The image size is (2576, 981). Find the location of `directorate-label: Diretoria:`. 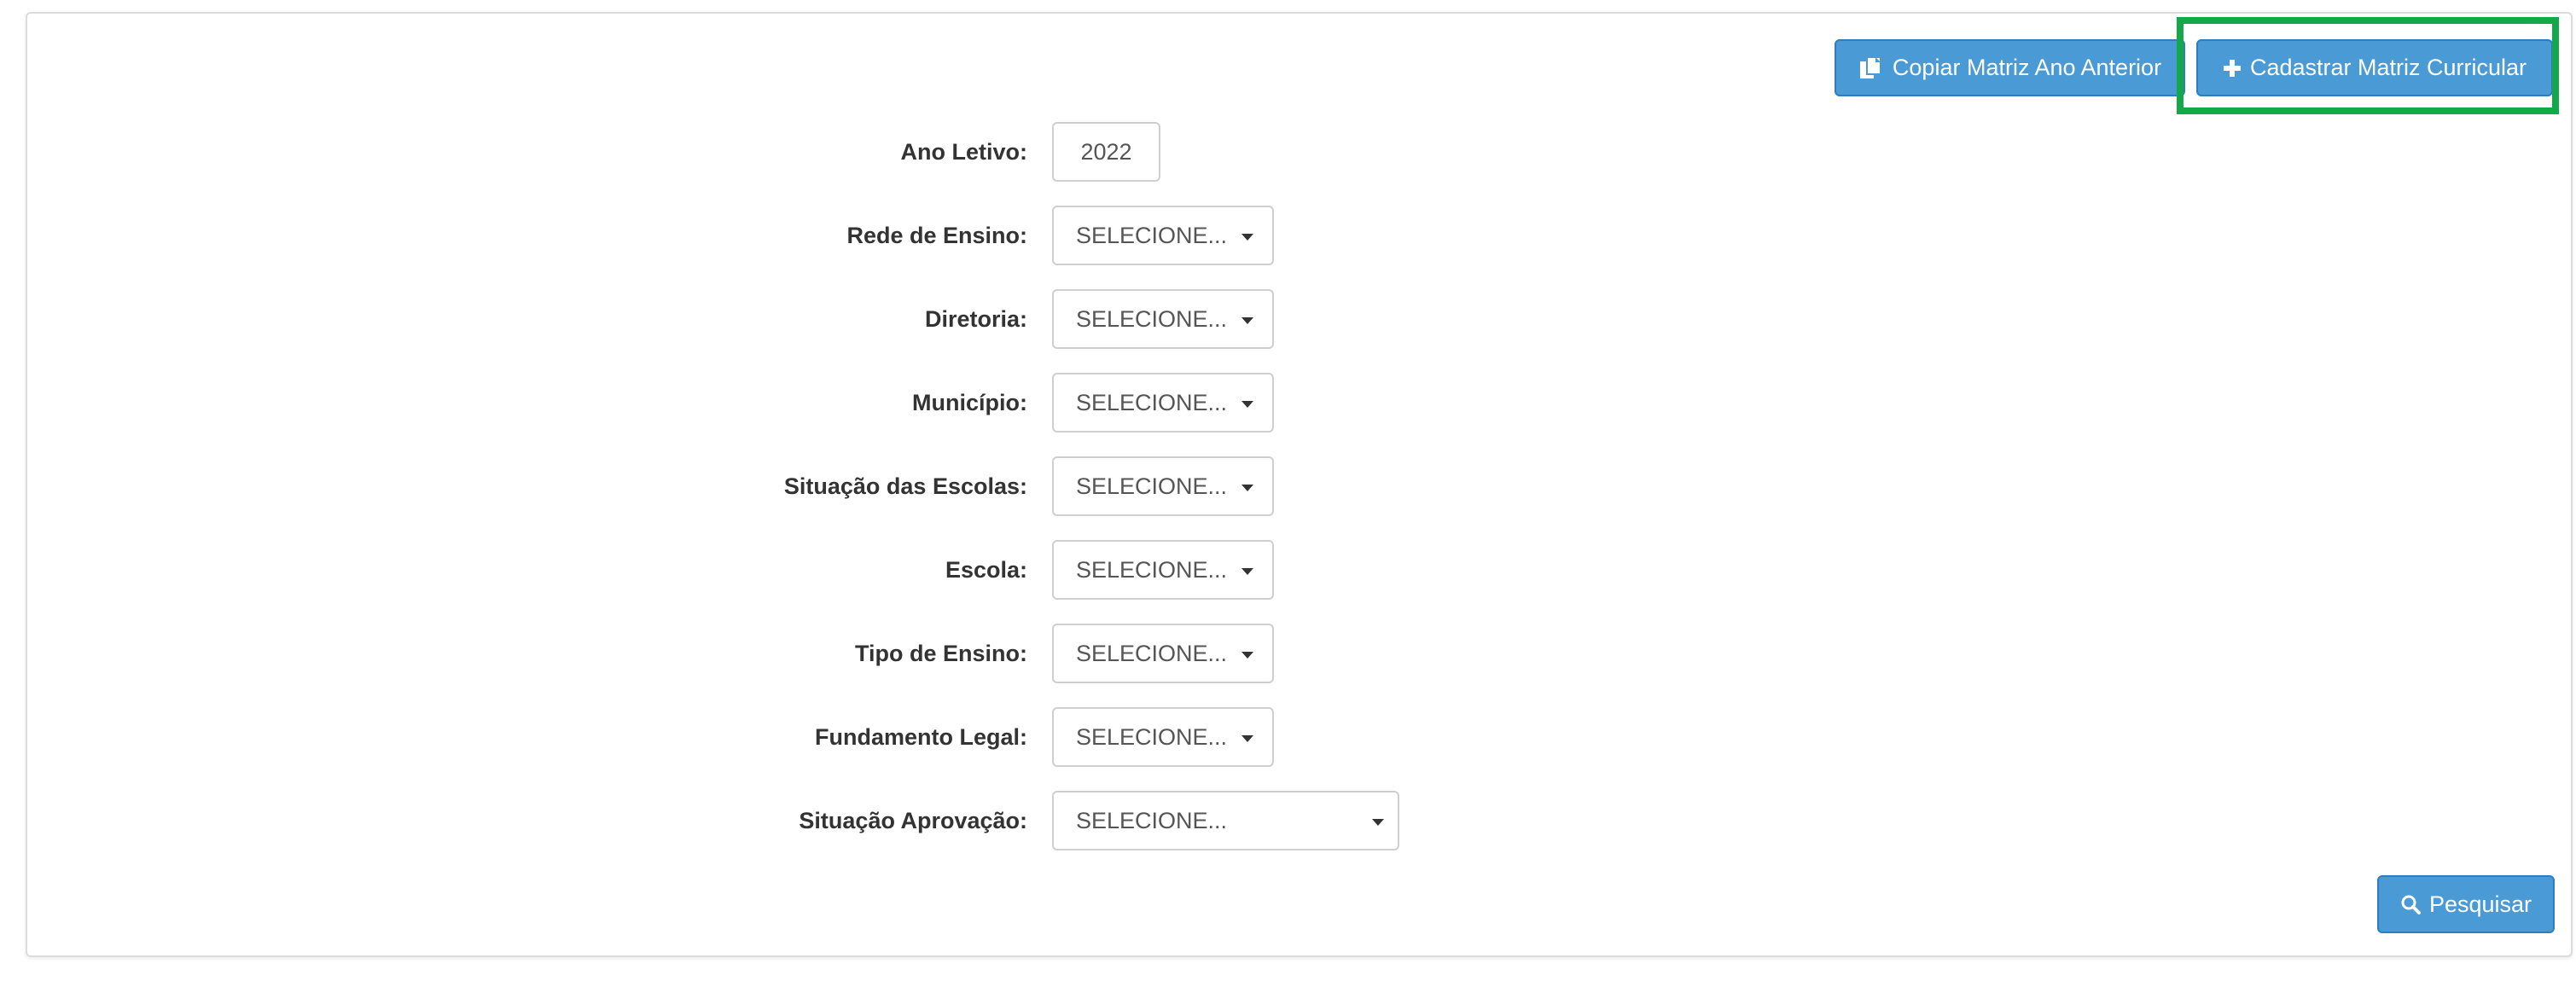

directorate-label: Diretoria: is located at coordinates (976, 319).